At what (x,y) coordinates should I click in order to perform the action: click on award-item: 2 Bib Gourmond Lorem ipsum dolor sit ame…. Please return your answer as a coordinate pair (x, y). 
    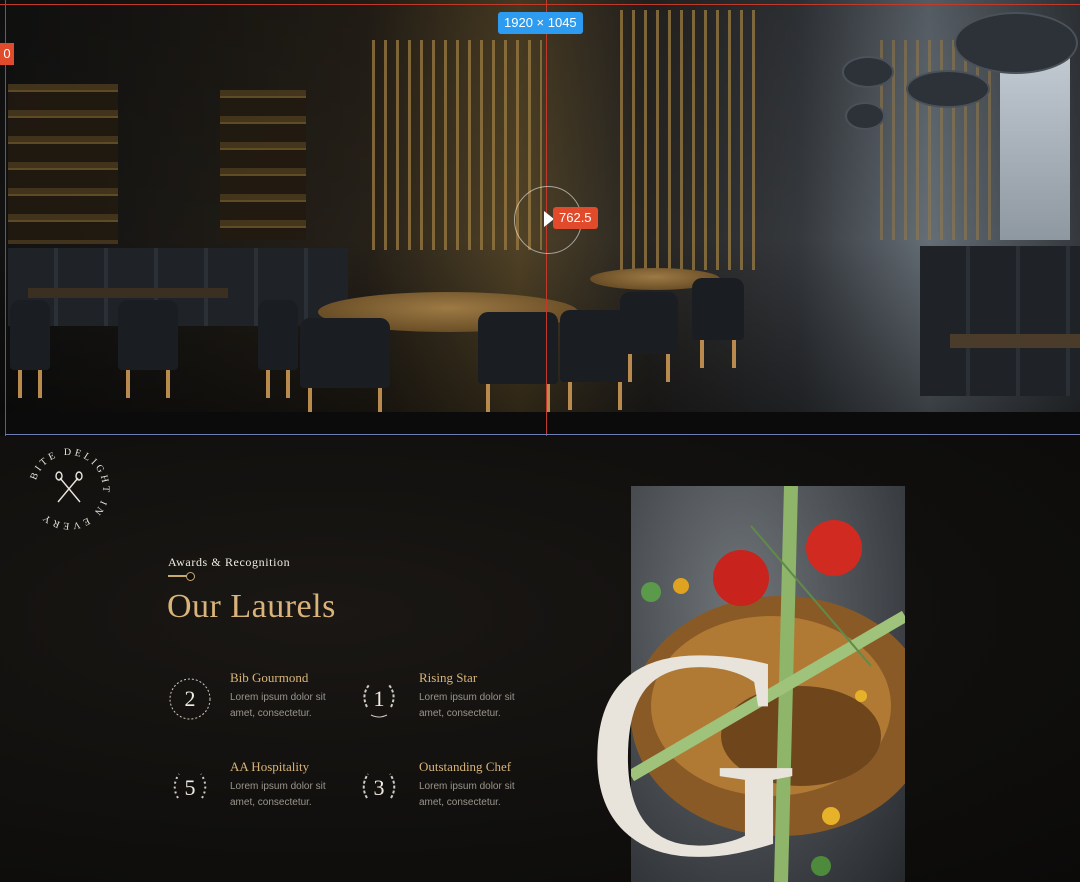
    Looking at the image, I should click on (258, 706).